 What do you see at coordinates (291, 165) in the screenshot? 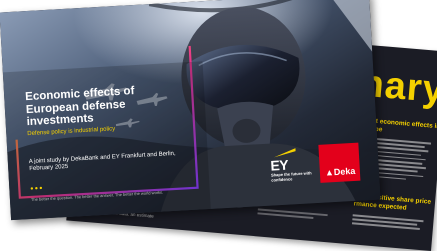
I see `ey-logo: EY Shape the future with confidence` at bounding box center [291, 165].